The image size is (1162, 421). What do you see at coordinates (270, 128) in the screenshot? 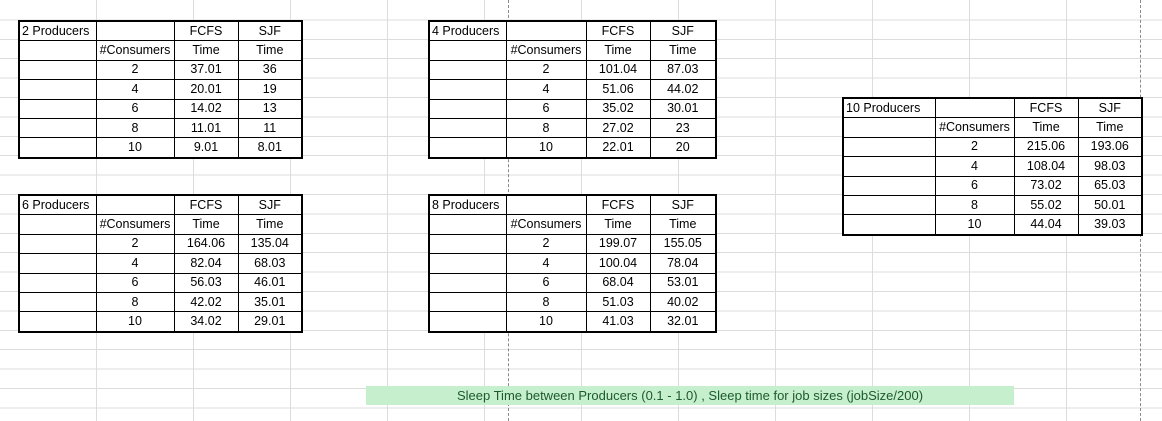
I see `sjf-time-cell: 11` at bounding box center [270, 128].